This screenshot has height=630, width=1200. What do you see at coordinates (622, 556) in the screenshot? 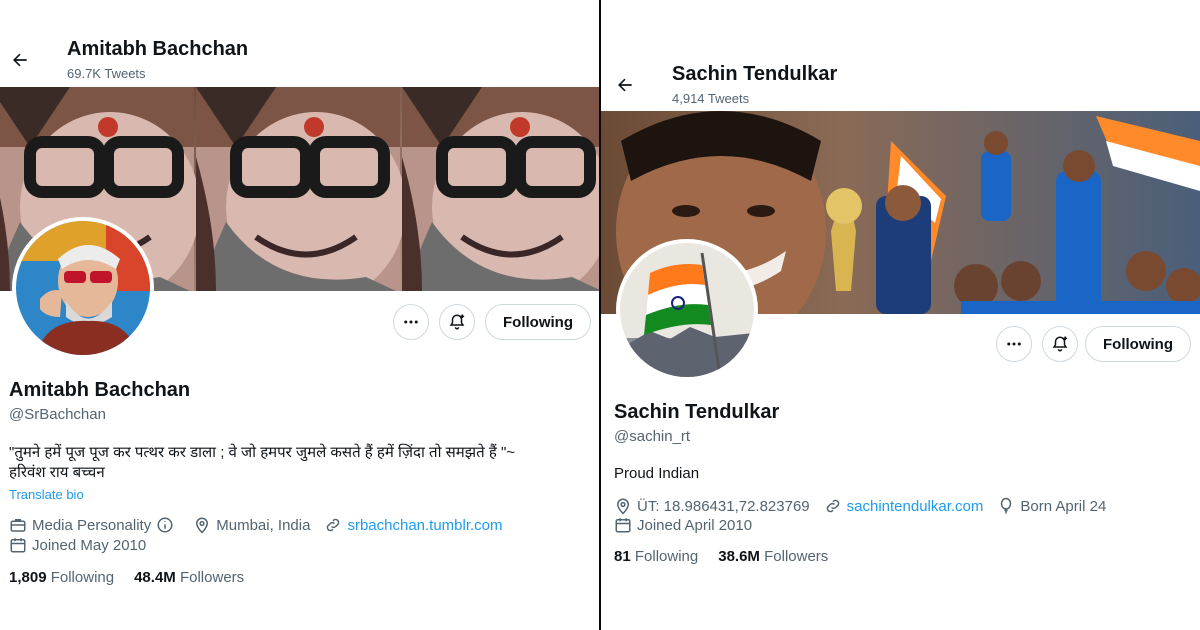
I see `following-count: 81` at bounding box center [622, 556].